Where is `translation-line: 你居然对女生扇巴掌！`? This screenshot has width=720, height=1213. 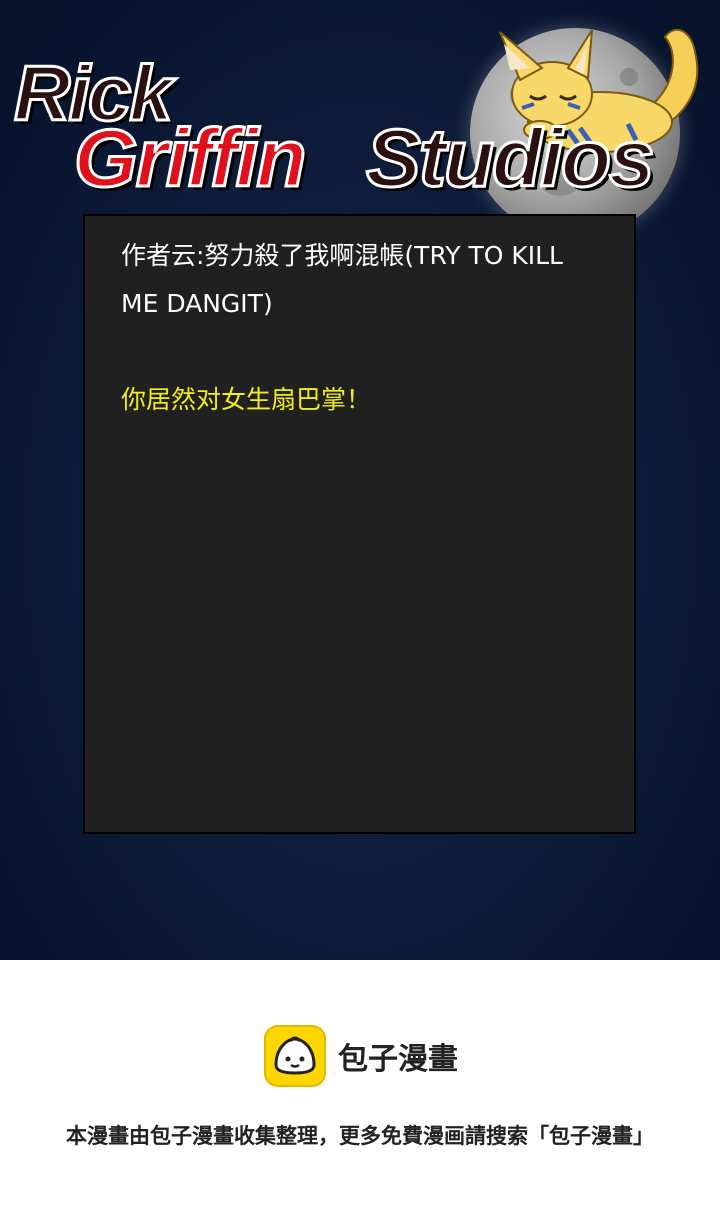
translation-line: 你居然对女生扇巴掌！ is located at coordinates (246, 399).